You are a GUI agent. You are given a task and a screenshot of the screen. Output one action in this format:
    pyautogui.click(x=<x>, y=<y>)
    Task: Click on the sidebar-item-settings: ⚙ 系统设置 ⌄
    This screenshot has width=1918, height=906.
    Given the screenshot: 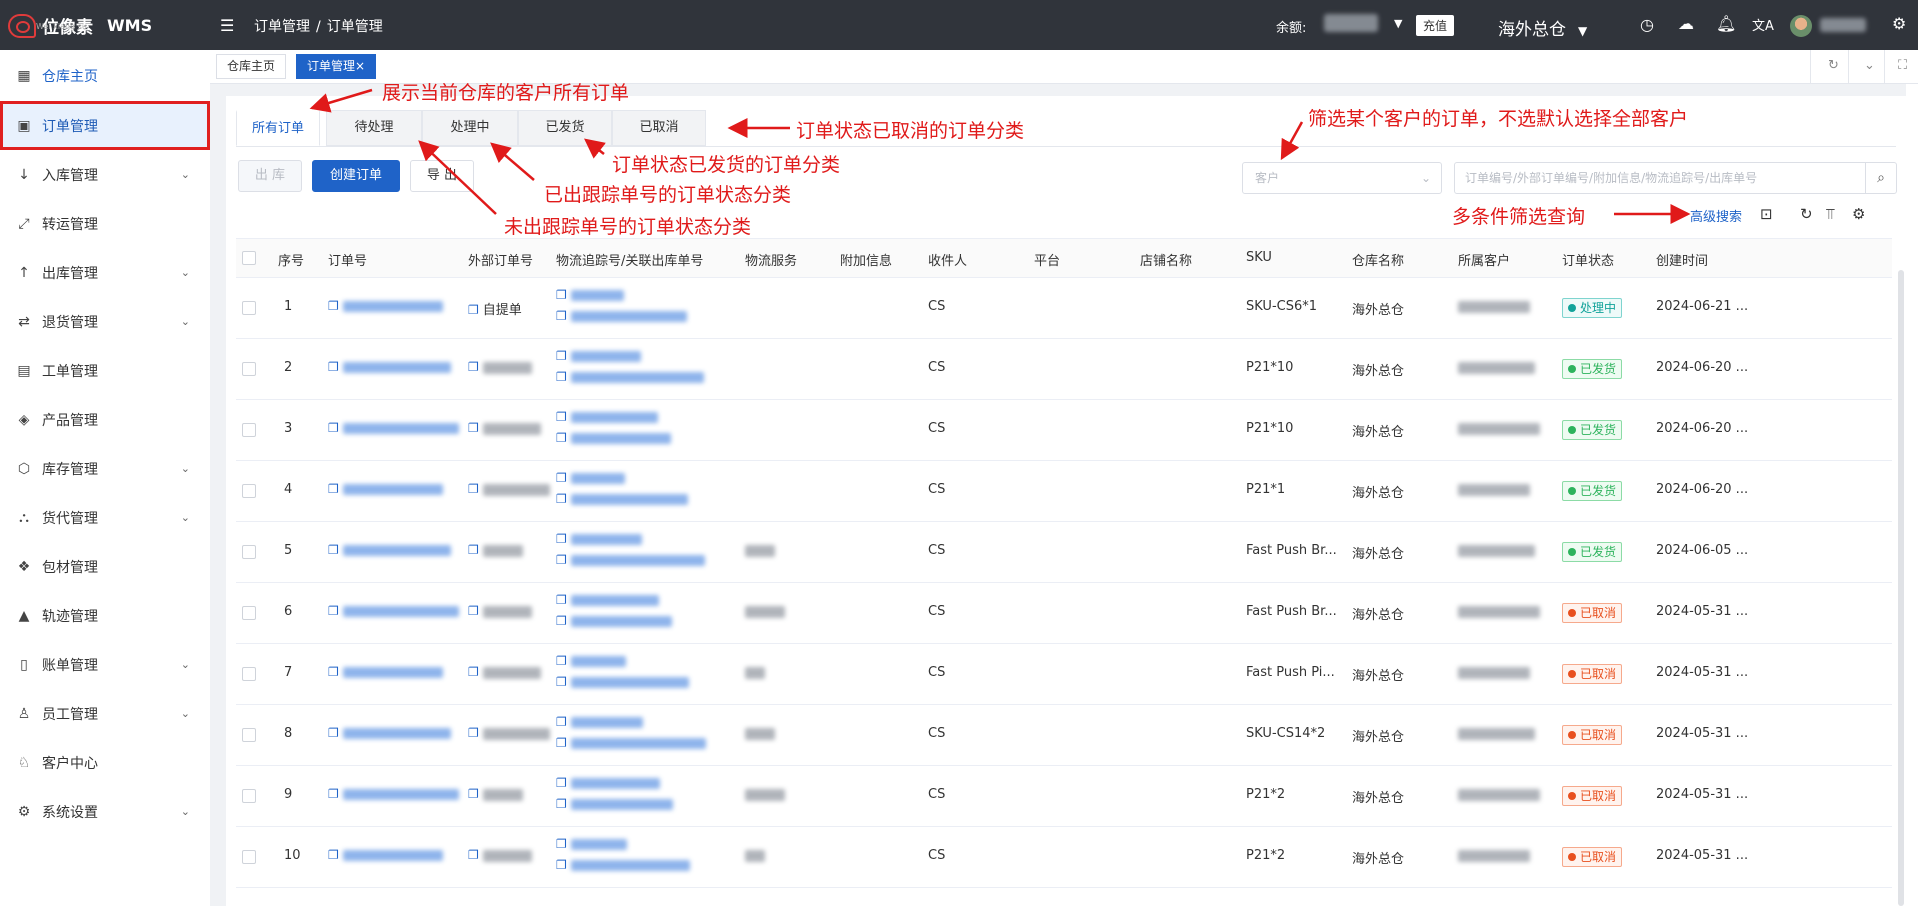 What is the action you would take?
    pyautogui.click(x=105, y=811)
    